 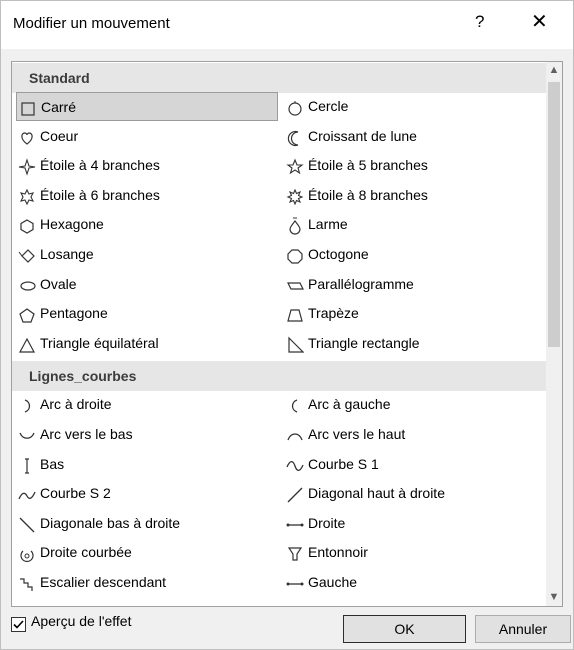 What do you see at coordinates (91, 23) in the screenshot?
I see `dialog-title: Modifier un mouvement` at bounding box center [91, 23].